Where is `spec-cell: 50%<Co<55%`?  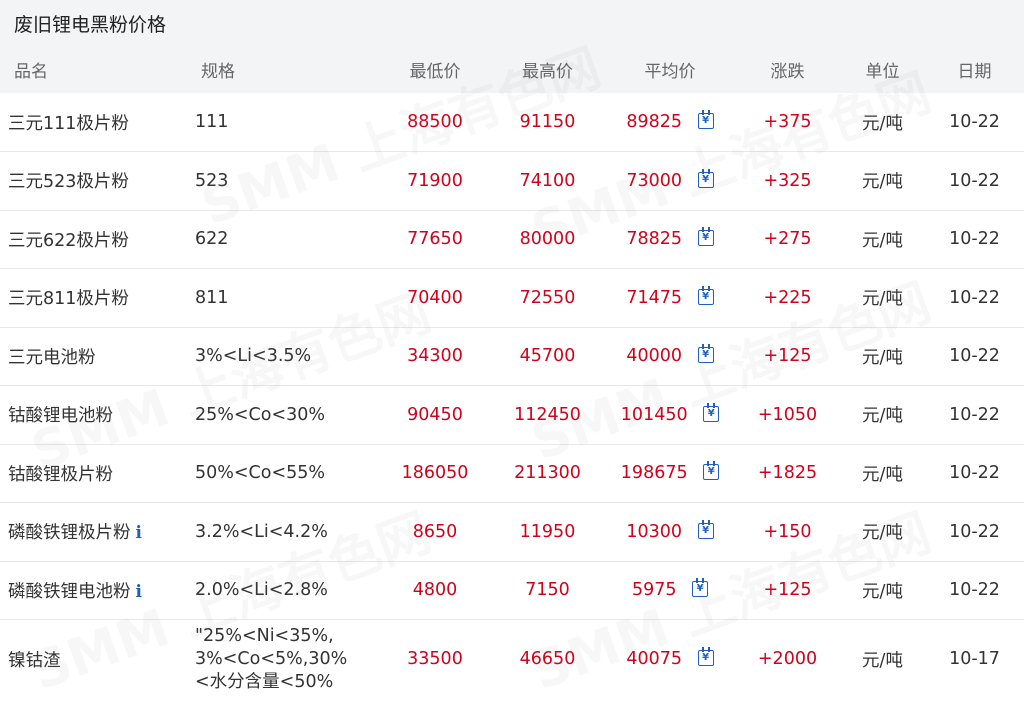 spec-cell: 50%<Co<55% is located at coordinates (282, 473).